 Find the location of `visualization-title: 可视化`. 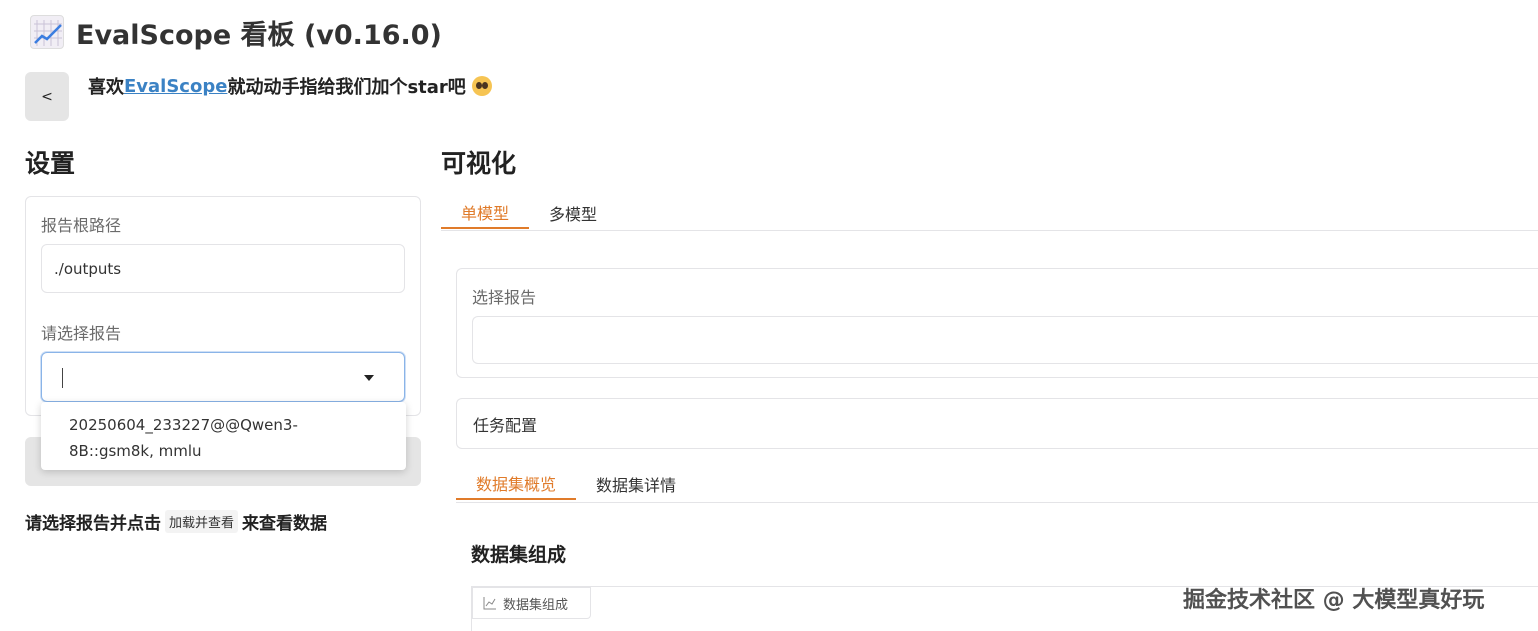

visualization-title: 可视化 is located at coordinates (479, 163).